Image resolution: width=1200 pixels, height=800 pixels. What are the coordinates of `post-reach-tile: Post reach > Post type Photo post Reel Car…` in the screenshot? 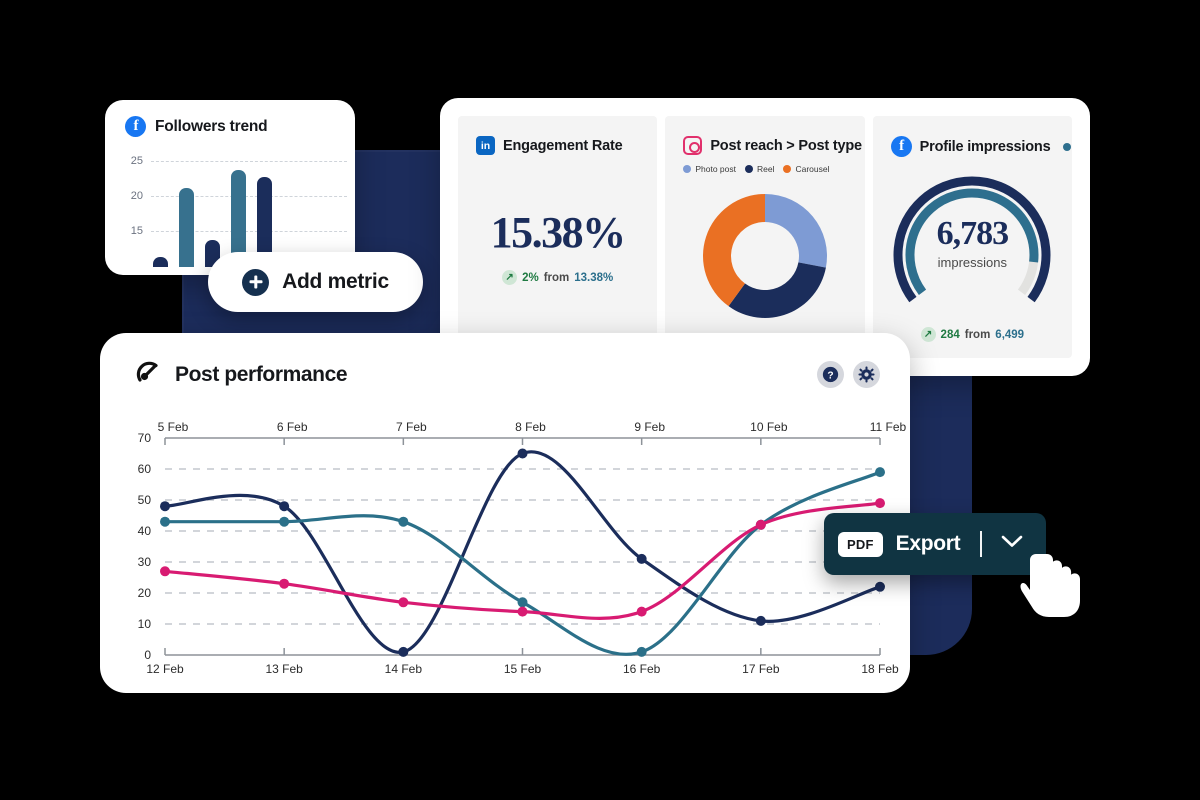 It's located at (765, 237).